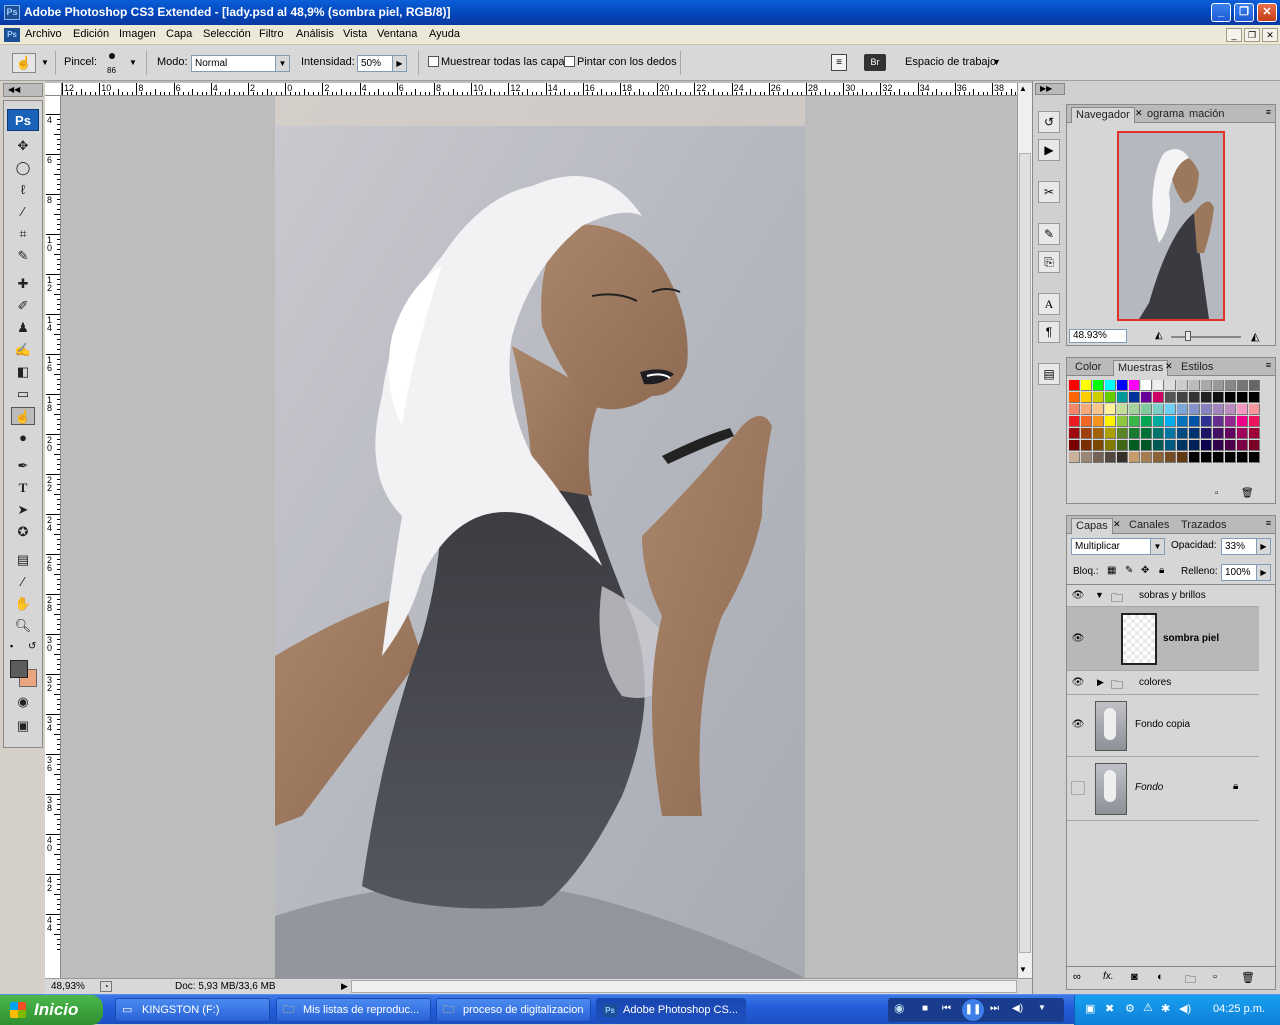 This screenshot has height=1025, width=1280. Describe the element at coordinates (23, 306) in the screenshot. I see `brush-tool-icon: ✐` at that location.